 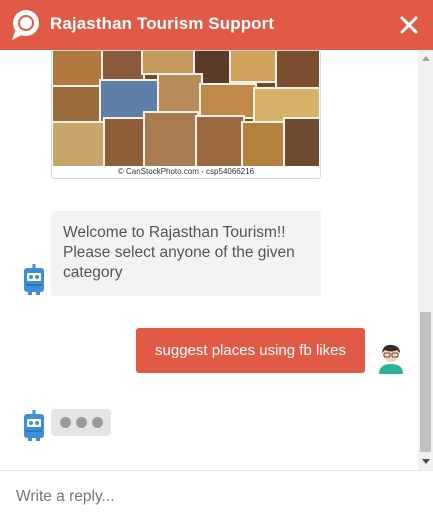 I want to click on reply-bar, so click(x=216, y=496).